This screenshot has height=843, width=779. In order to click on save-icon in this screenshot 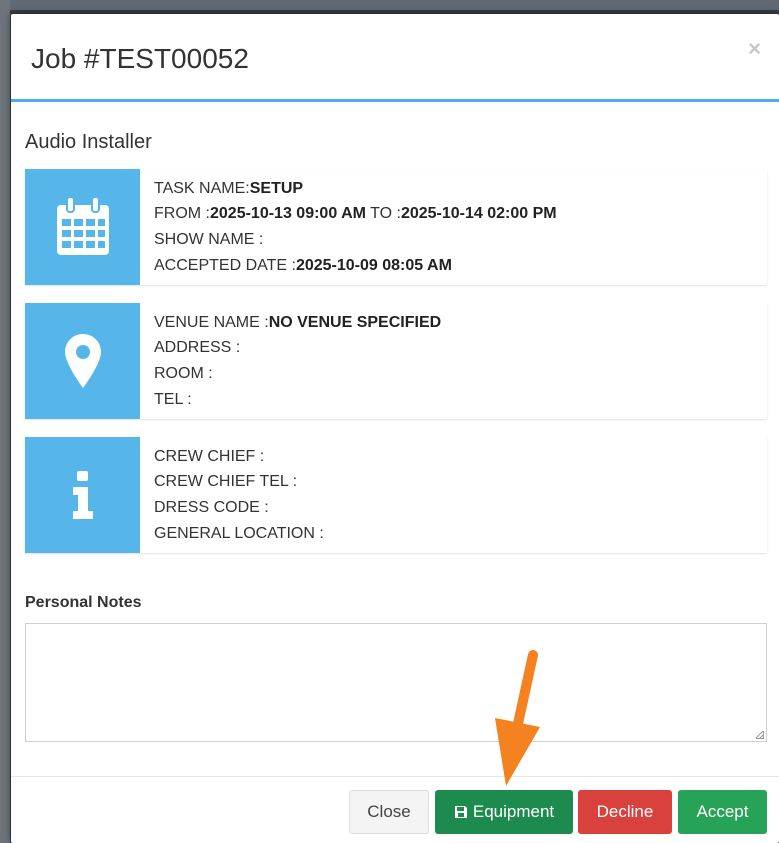, I will do `click(460, 812)`.